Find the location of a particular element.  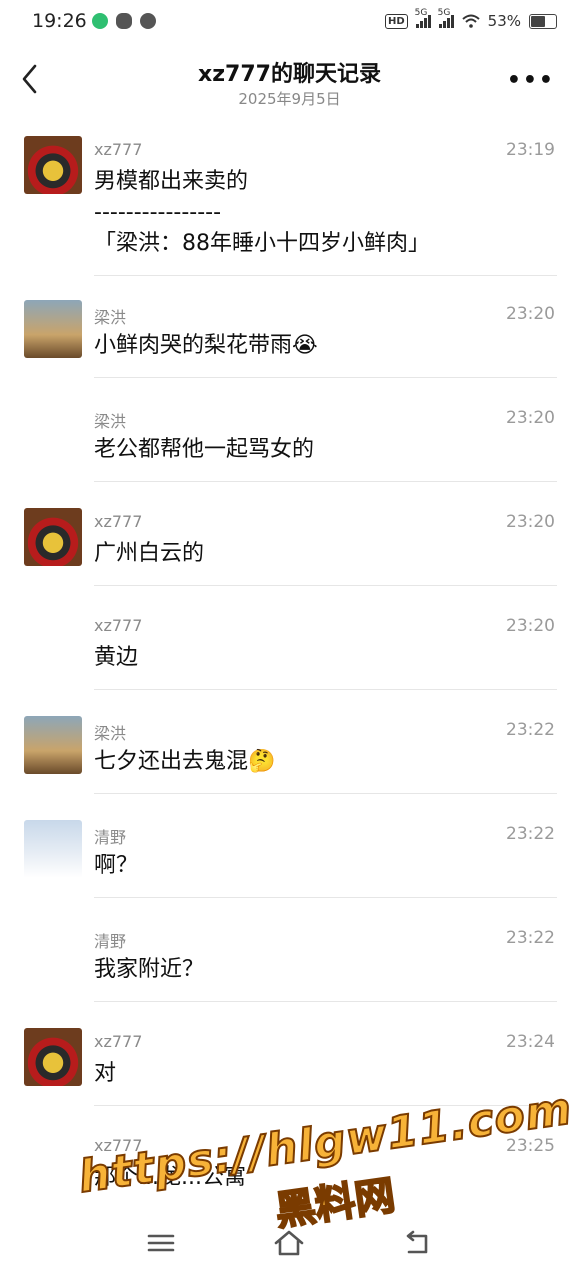

menu-icon is located at coordinates (161, 1243).